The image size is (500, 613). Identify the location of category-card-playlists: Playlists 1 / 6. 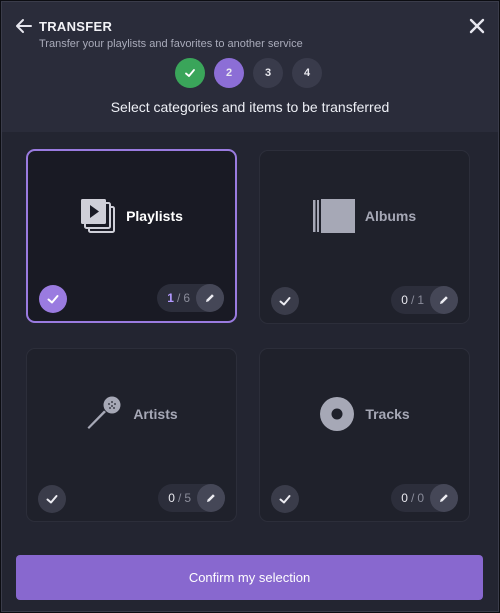
(131, 236).